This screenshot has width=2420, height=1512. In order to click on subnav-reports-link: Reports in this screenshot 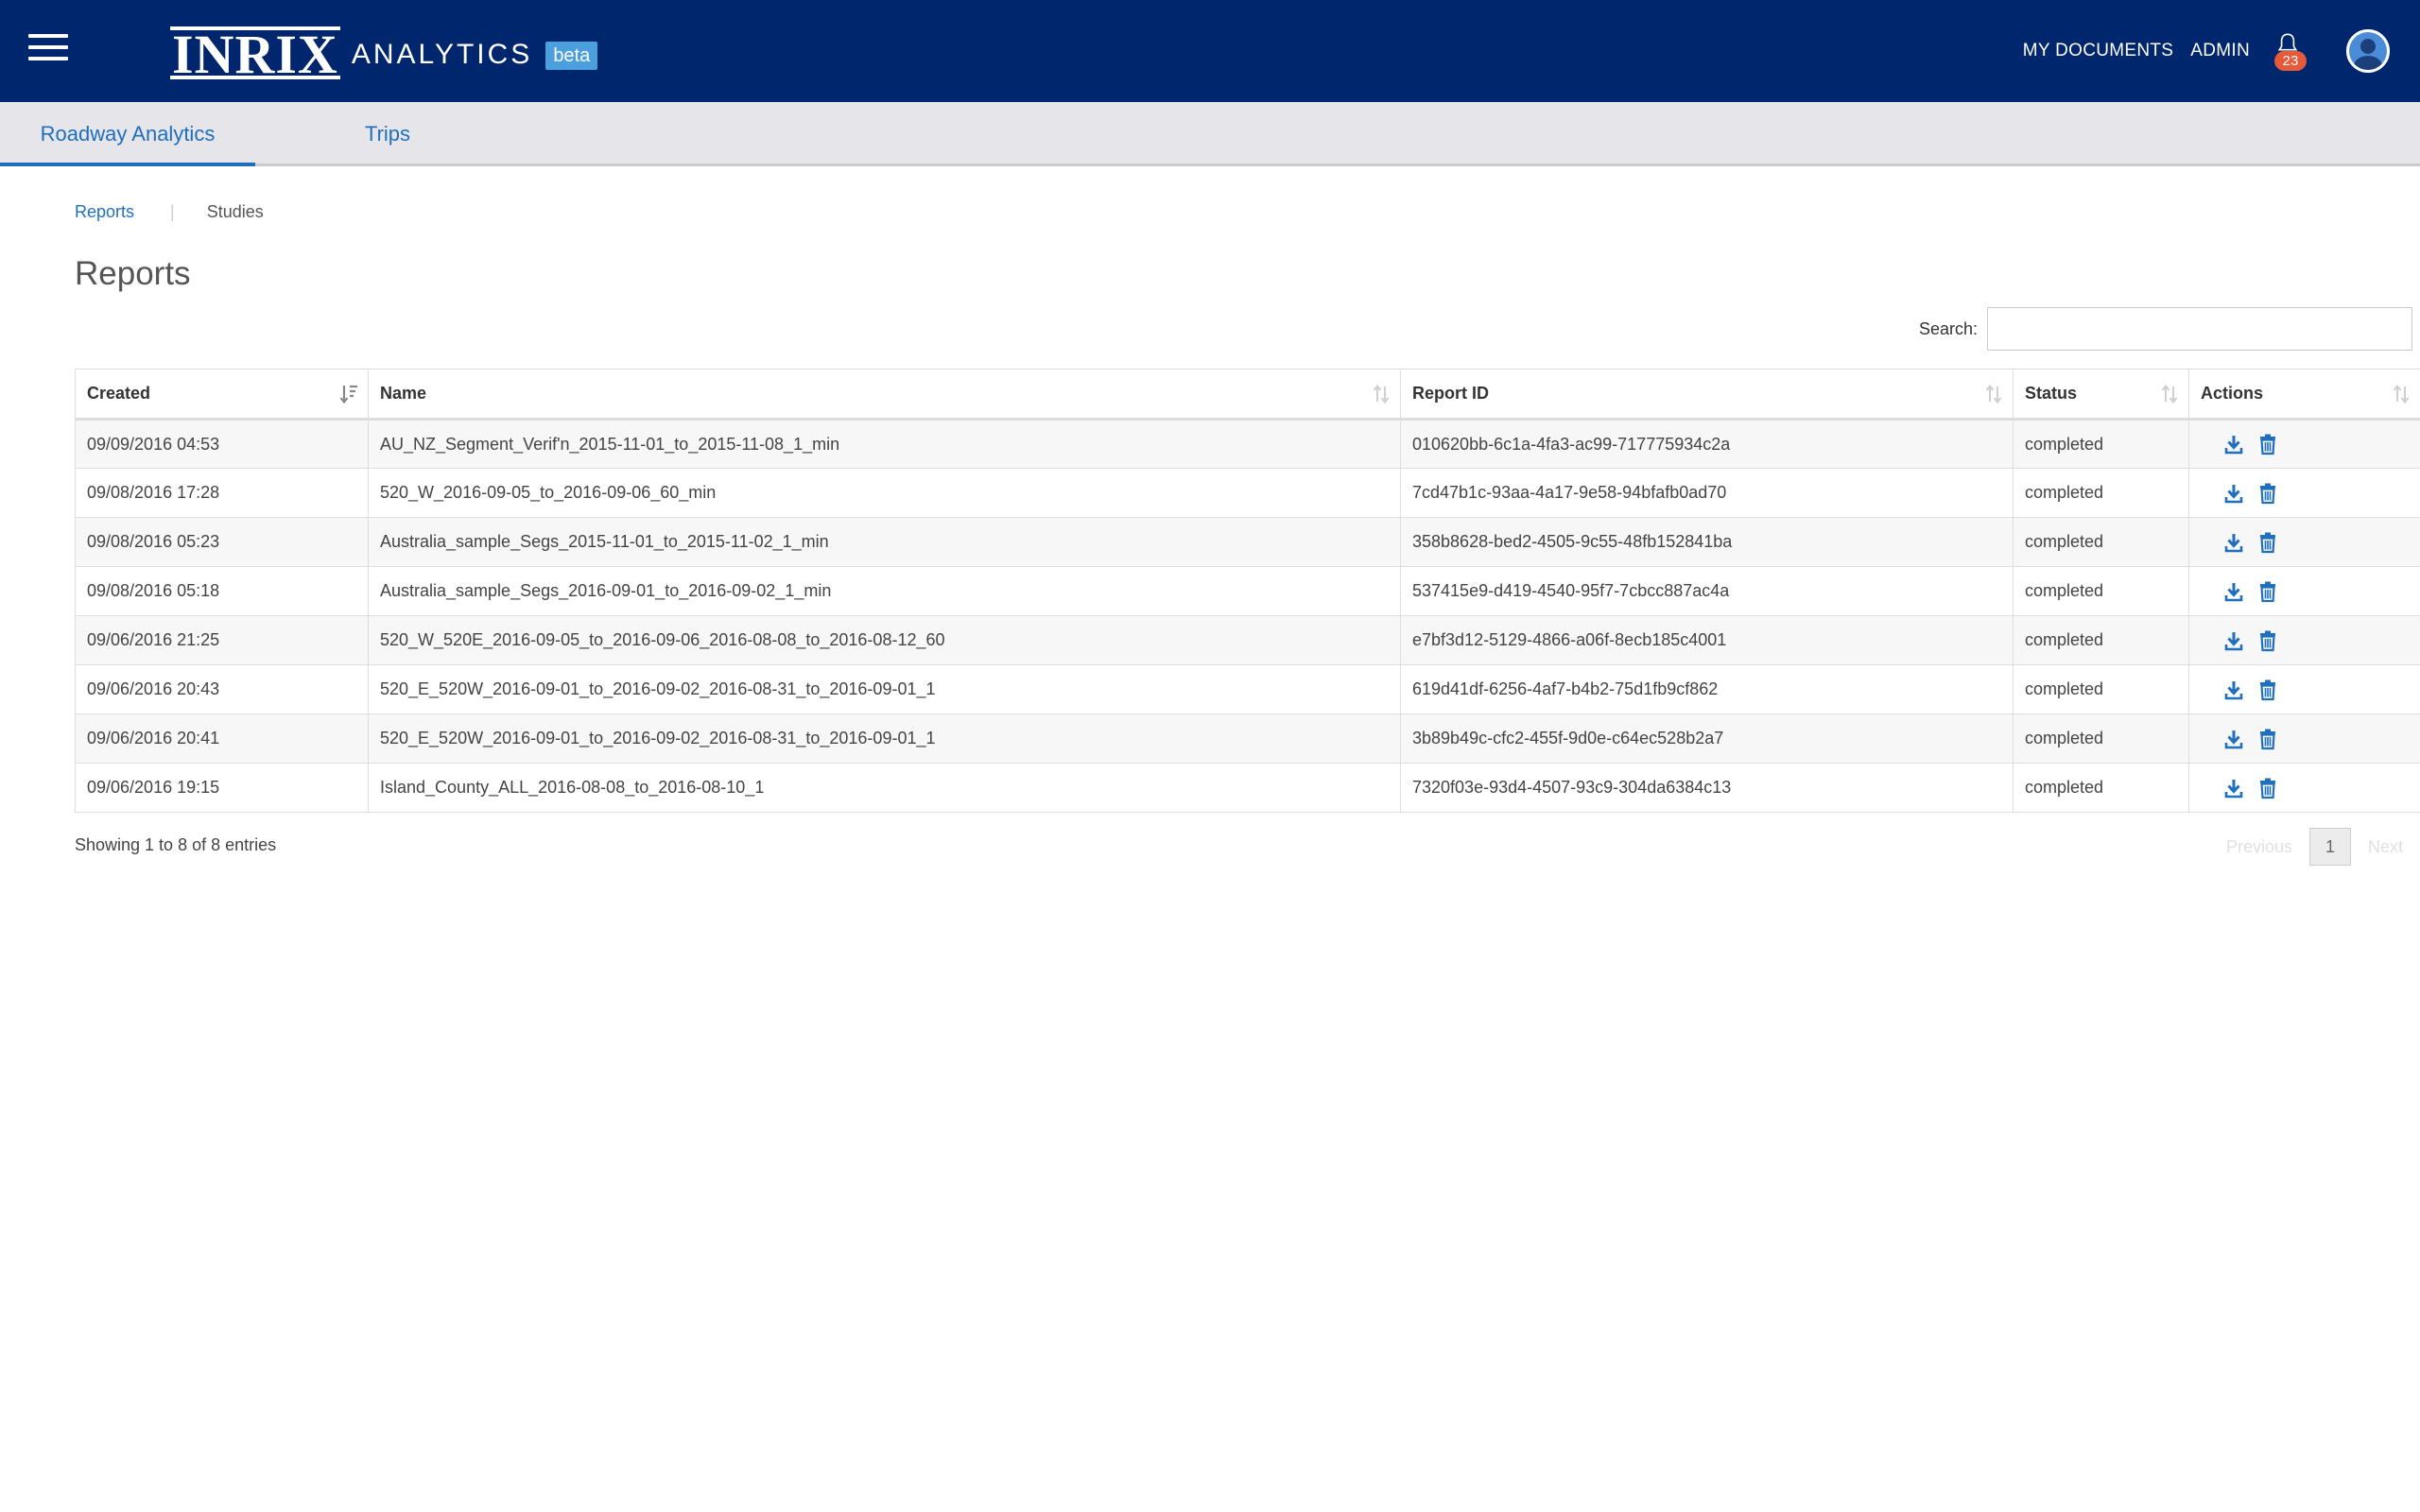, I will do `click(104, 212)`.